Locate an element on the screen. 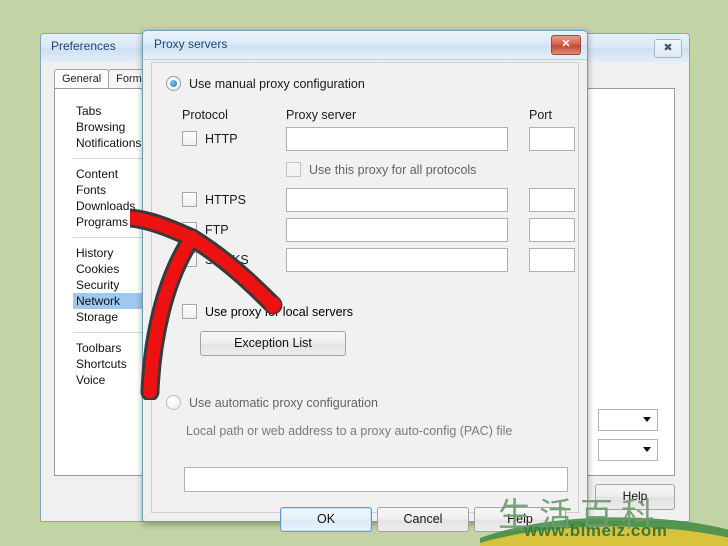 The image size is (728, 546). preferences-tabs: General Forms is located at coordinates (105, 79).